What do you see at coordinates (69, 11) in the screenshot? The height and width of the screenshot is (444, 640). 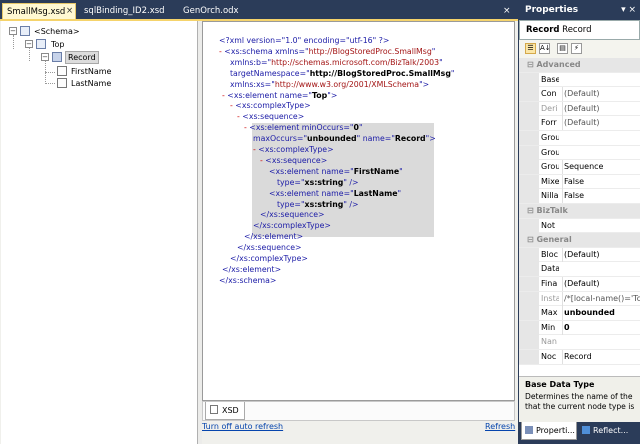 I see `tab-close-icon: ×` at bounding box center [69, 11].